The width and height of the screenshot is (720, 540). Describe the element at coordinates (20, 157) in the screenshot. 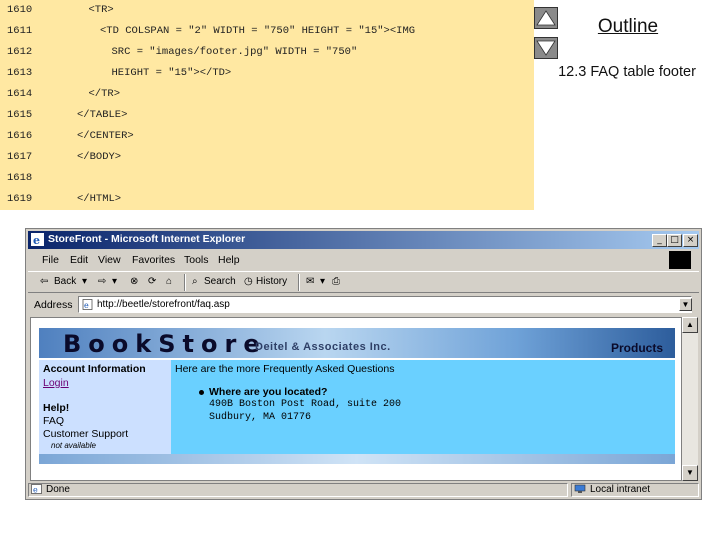

I see `line-number: 1617` at that location.